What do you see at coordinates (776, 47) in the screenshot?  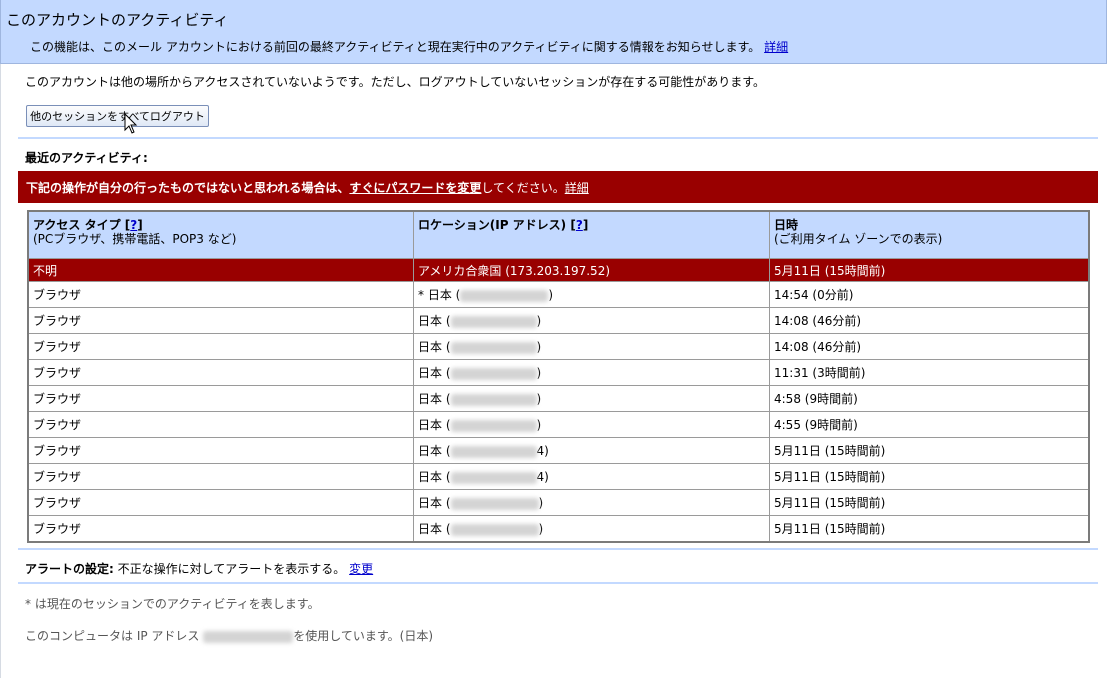 I see `header-details-link: 詳細` at bounding box center [776, 47].